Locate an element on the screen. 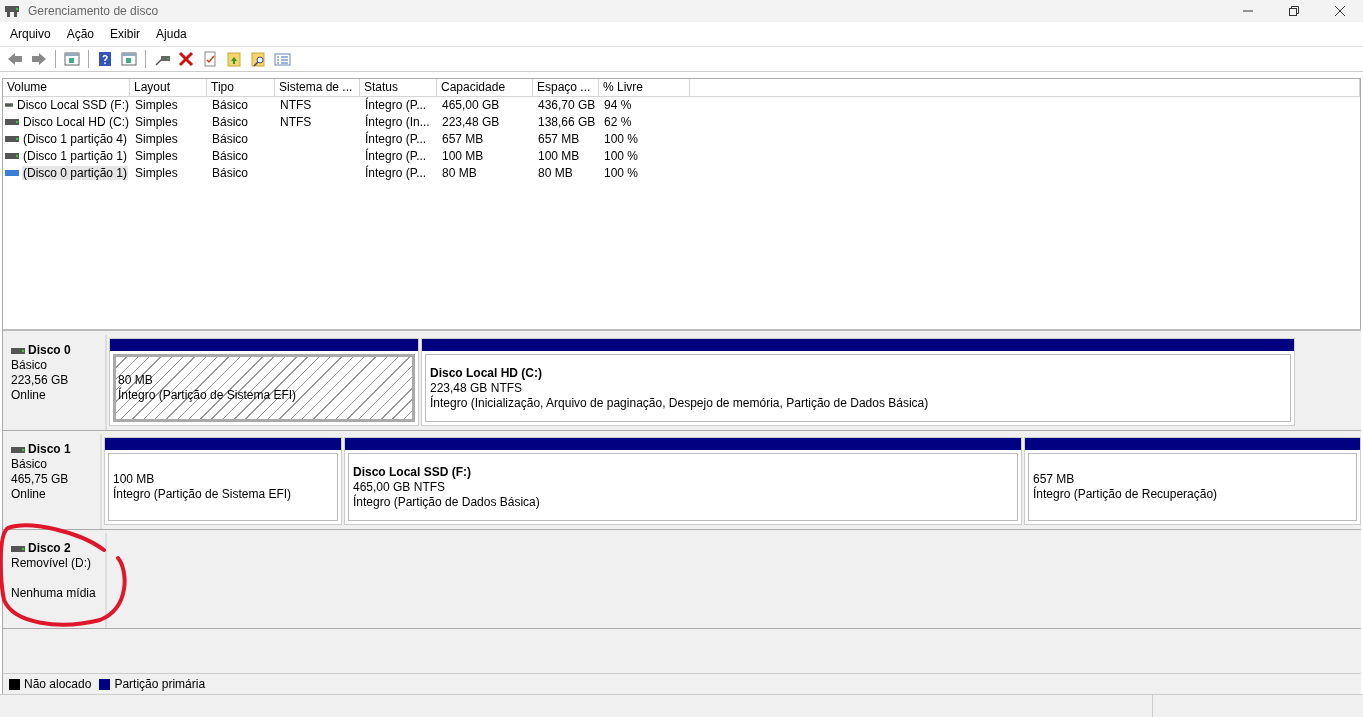 The image size is (1363, 717). partition-status: Íntegro (Partição de Dados Básica) is located at coordinates (447, 502).